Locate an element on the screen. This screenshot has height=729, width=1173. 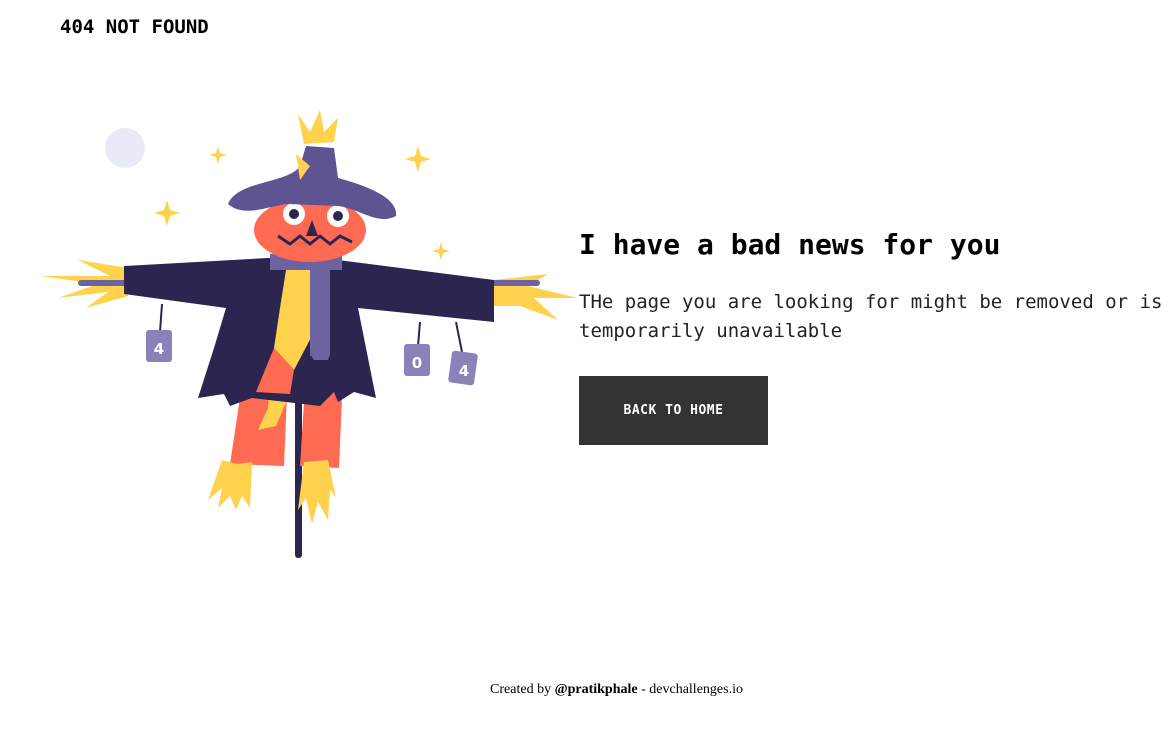
page-title: I have a bad news for you is located at coordinates (790, 244).